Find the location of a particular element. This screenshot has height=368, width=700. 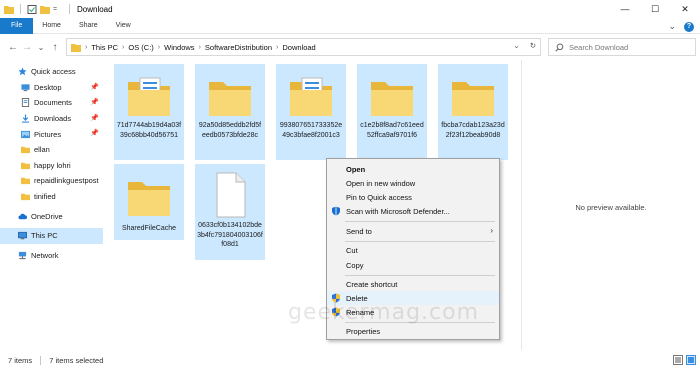

tab-share: Share is located at coordinates (88, 26).